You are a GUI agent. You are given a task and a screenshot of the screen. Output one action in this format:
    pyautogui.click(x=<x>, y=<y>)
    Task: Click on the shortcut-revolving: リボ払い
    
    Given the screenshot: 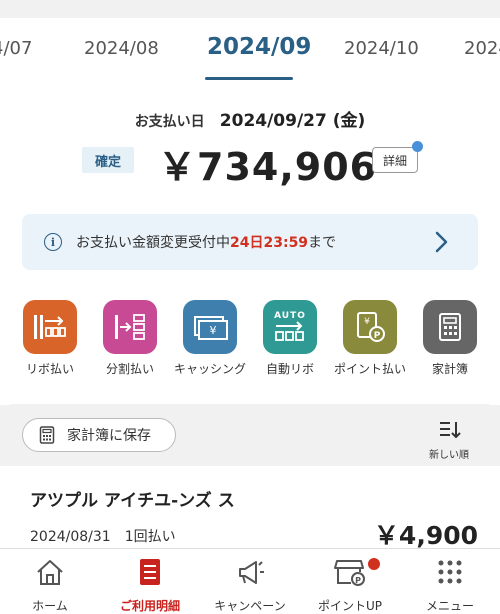 What is the action you would take?
    pyautogui.click(x=50, y=338)
    